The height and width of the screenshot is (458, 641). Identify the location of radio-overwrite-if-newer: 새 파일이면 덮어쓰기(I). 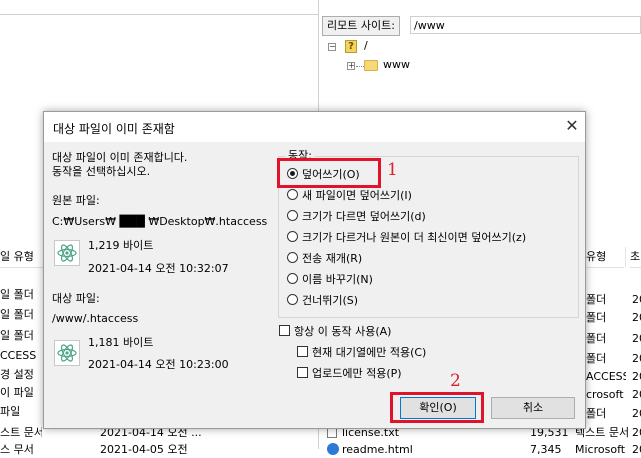
(349, 196).